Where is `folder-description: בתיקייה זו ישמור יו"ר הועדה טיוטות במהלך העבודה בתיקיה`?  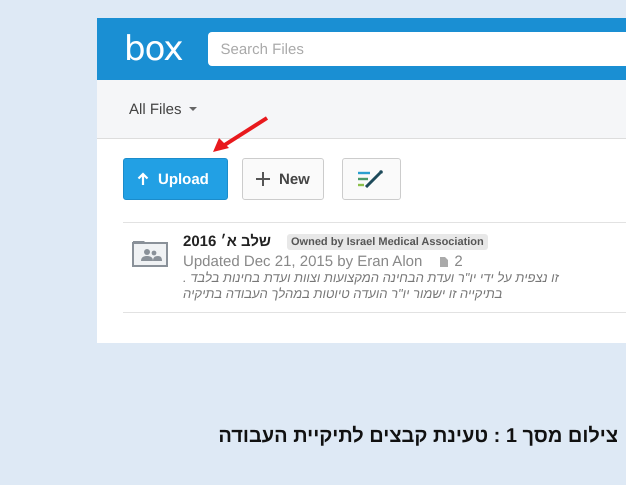
folder-description: בתיקייה זו ישמור יו"ר הועדה טיוטות במהלך העבודה בתיקיה is located at coordinates (343, 294).